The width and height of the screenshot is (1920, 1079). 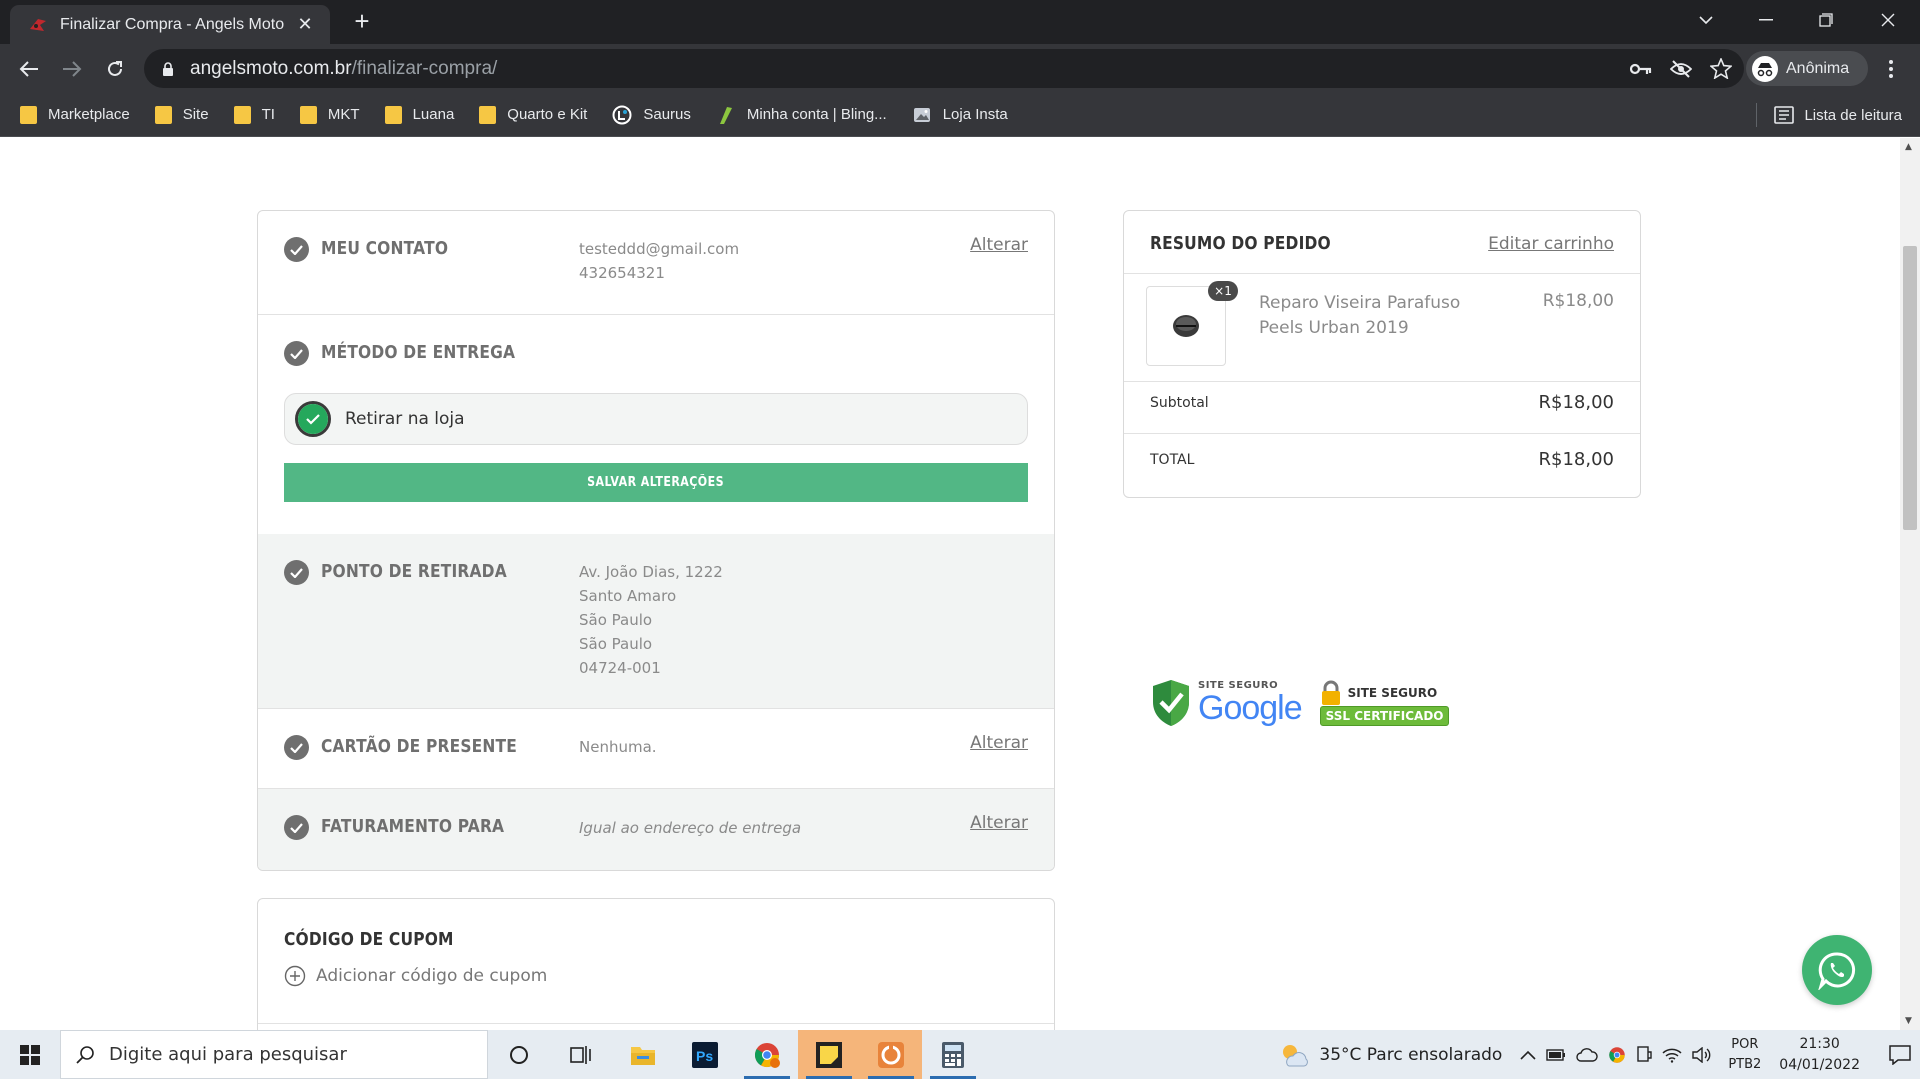 What do you see at coordinates (1330, 692) in the screenshot?
I see `padlock-icon` at bounding box center [1330, 692].